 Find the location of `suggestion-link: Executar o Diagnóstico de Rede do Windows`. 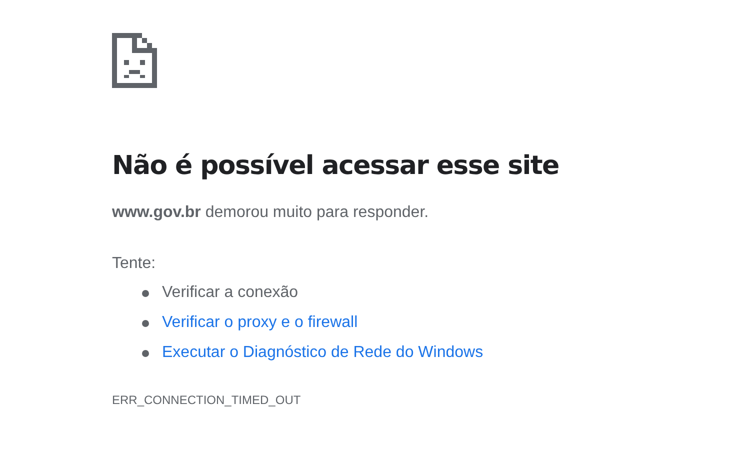

suggestion-link: Executar o Diagnóstico de Rede do Windows is located at coordinates (323, 353).